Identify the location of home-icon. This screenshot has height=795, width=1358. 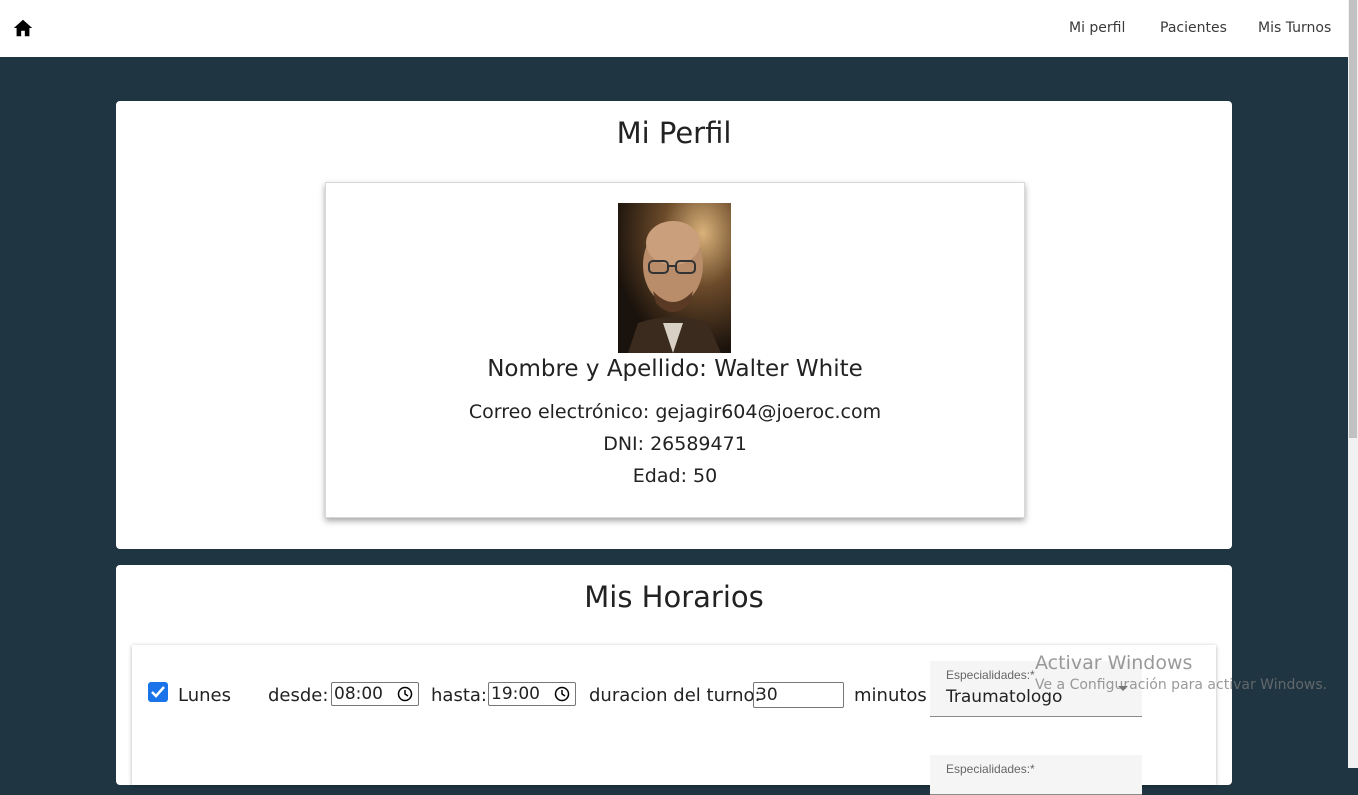
(23, 28).